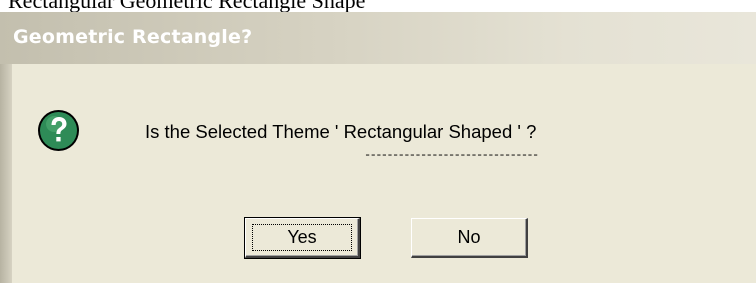 This screenshot has height=283, width=756. I want to click on yes-button-label: Yes, so click(302, 237).